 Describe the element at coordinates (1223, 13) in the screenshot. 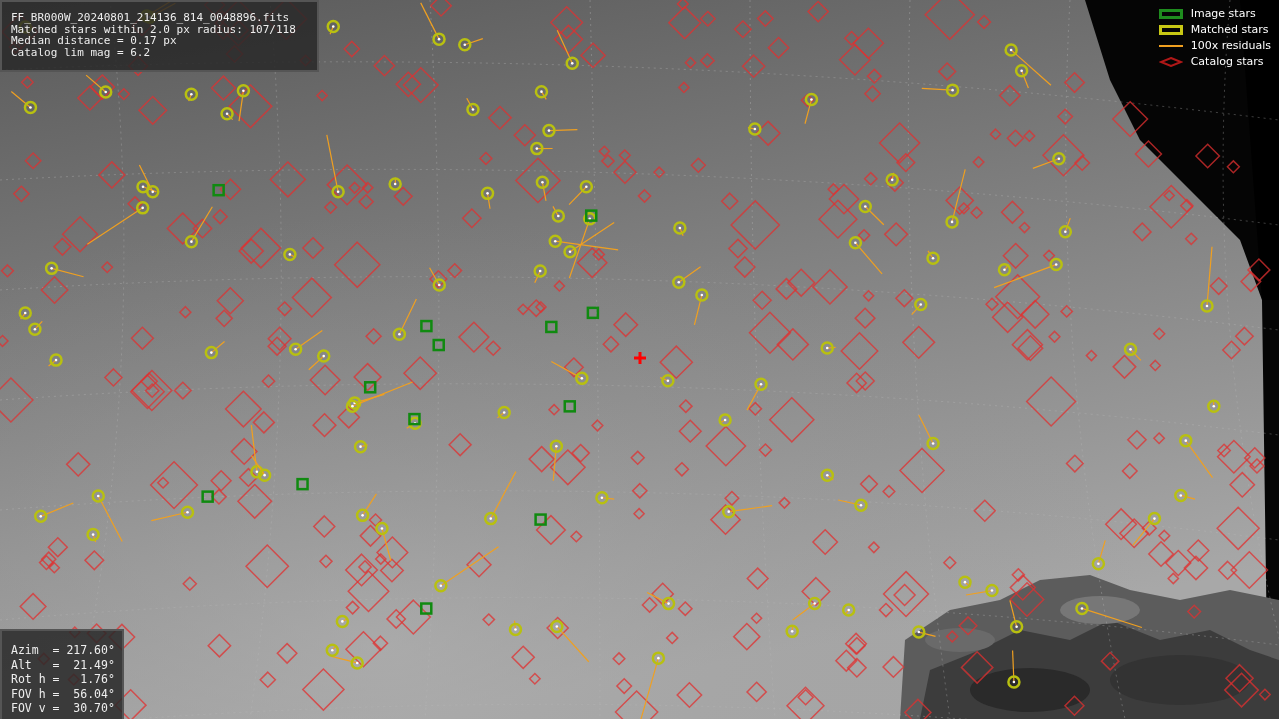

I see `legend-label: Image stars` at that location.